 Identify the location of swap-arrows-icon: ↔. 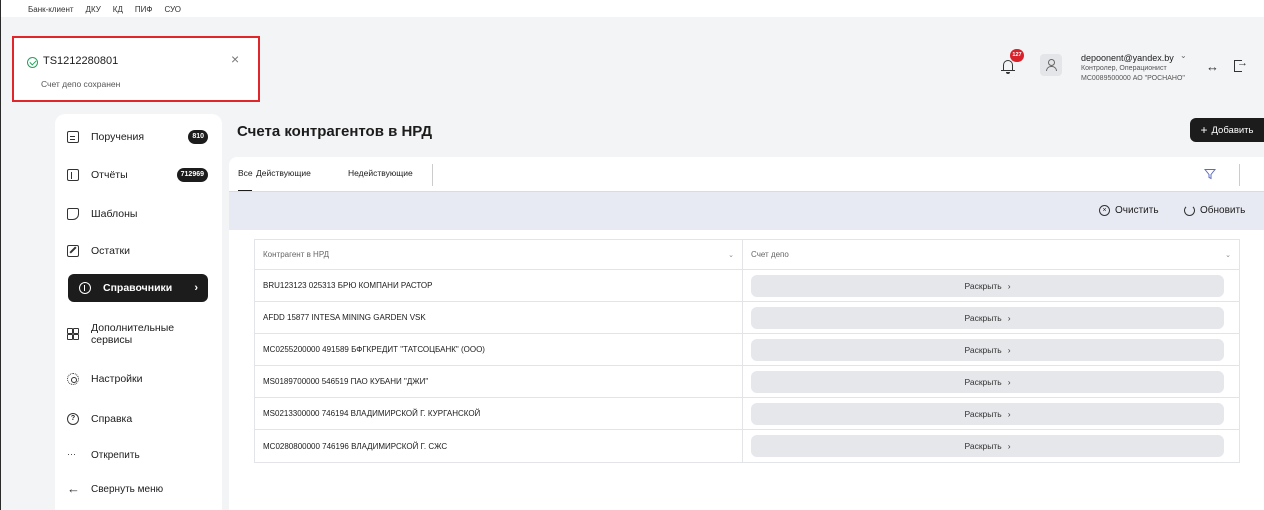
(1212, 66).